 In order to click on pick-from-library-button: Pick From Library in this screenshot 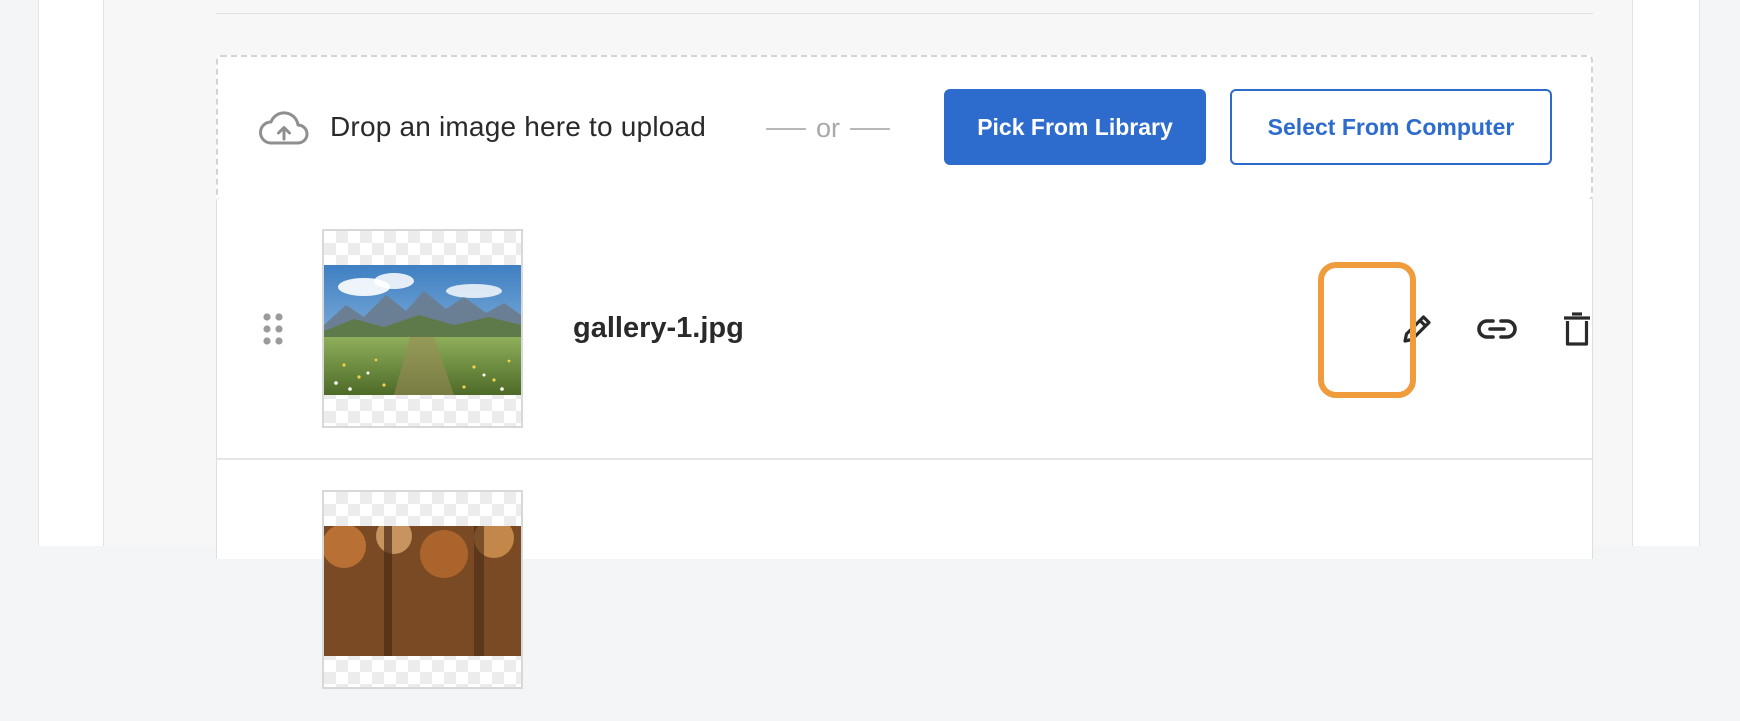, I will do `click(1075, 127)`.